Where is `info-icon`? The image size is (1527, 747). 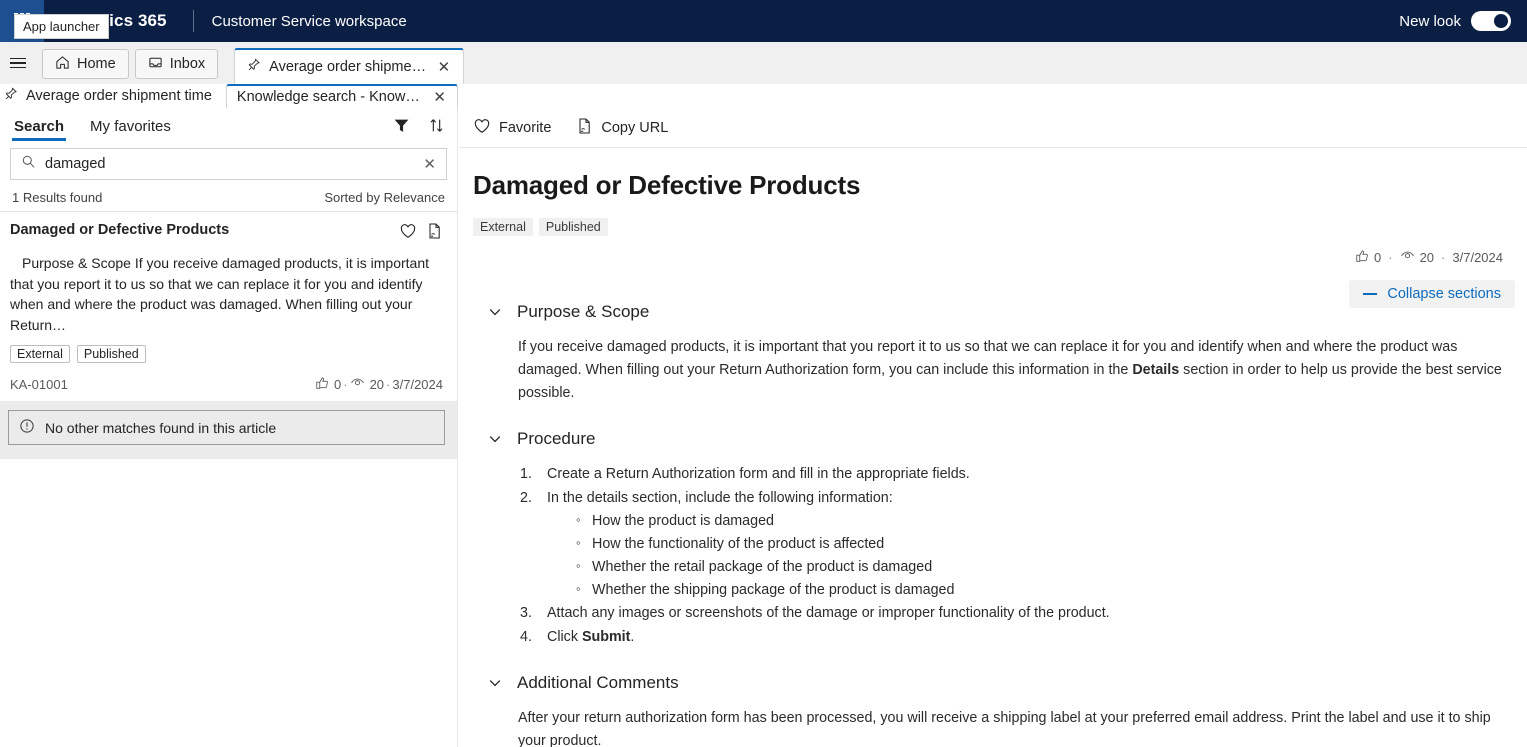
info-icon is located at coordinates (27, 427).